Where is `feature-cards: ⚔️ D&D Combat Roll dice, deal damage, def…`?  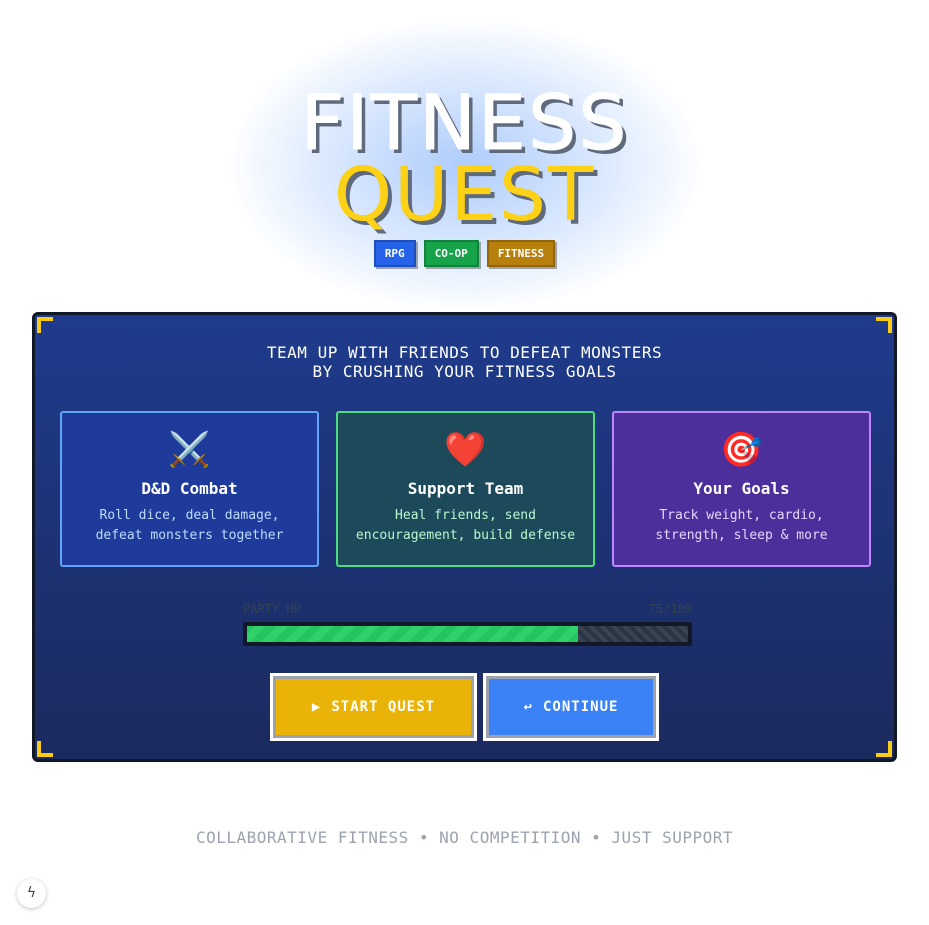 feature-cards: ⚔️ D&D Combat Roll dice, deal damage, def… is located at coordinates (465, 489).